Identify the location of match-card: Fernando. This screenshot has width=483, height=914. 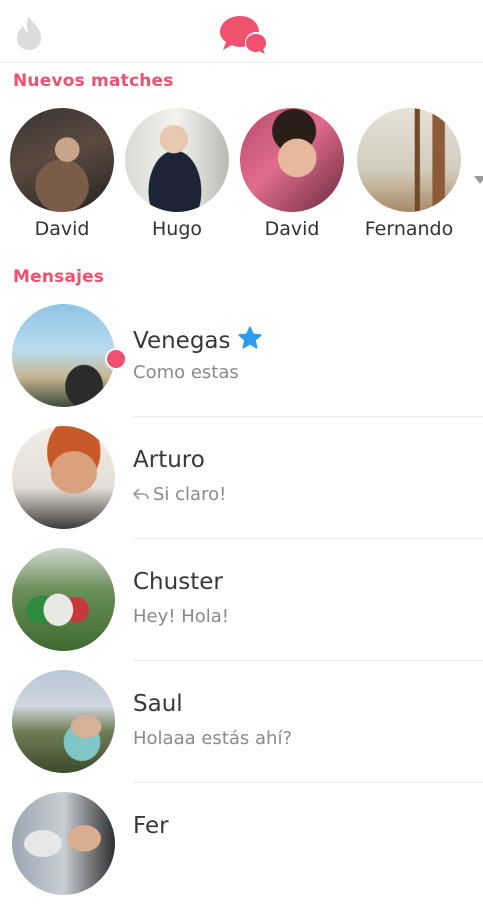
(409, 174).